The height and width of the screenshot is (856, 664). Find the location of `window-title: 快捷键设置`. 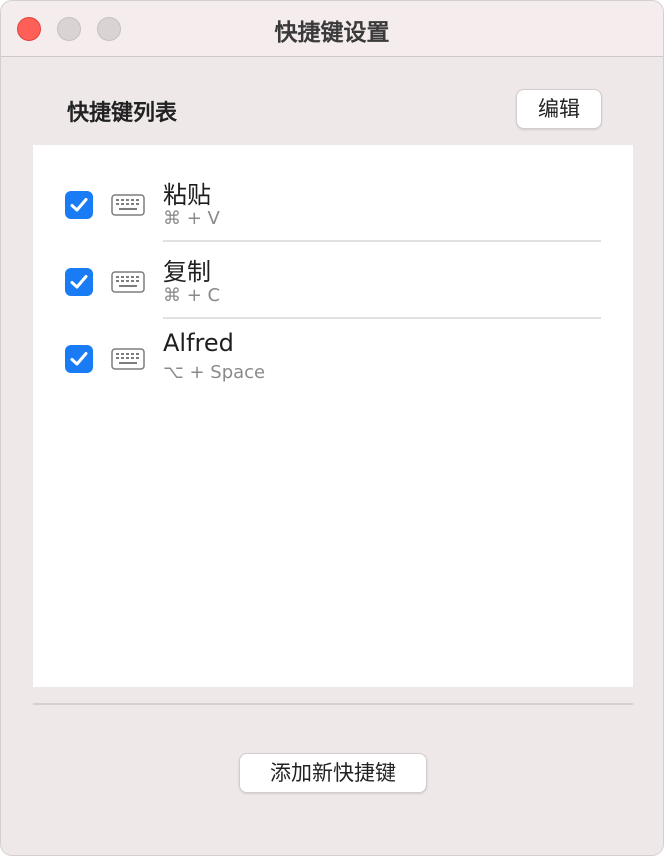

window-title: 快捷键设置 is located at coordinates (332, 33).